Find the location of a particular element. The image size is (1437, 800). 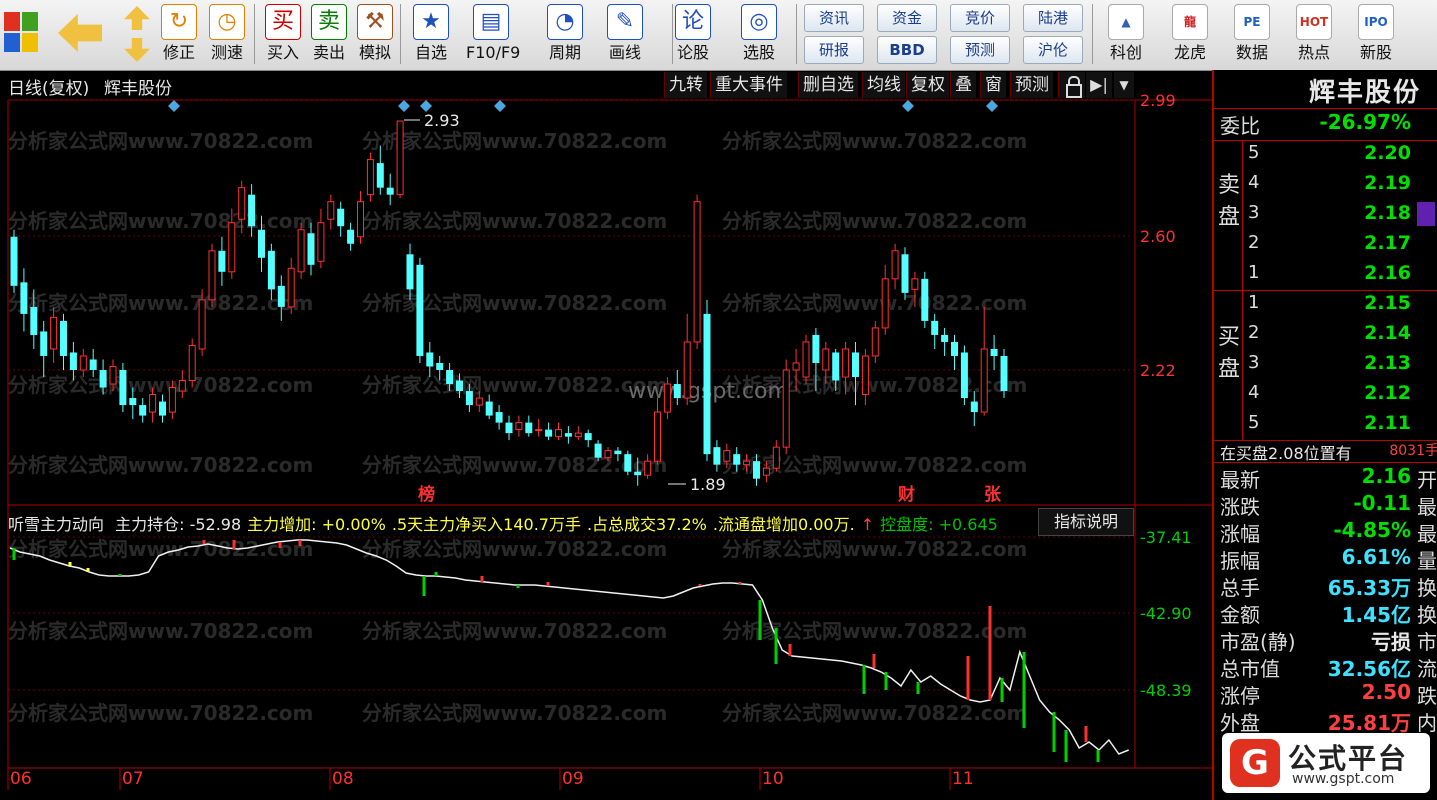

event-marker-label: 榜 is located at coordinates (426, 494).